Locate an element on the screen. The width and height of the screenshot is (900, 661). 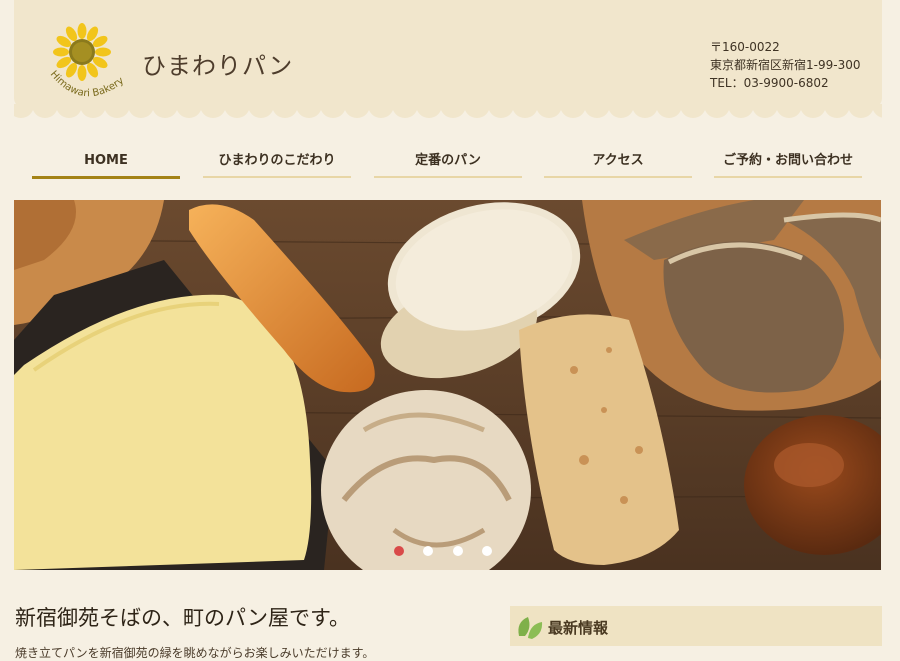
logo-text: Himawari Bakery is located at coordinates (87, 84).